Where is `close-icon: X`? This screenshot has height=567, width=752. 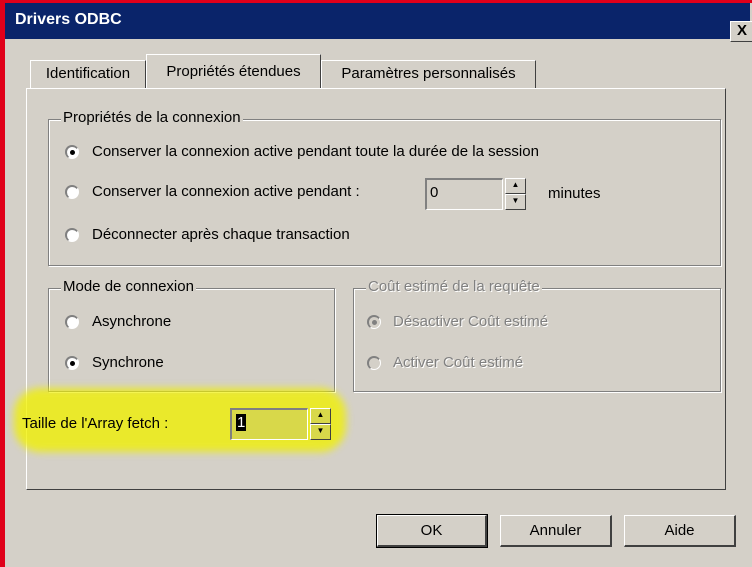 close-icon: X is located at coordinates (741, 30).